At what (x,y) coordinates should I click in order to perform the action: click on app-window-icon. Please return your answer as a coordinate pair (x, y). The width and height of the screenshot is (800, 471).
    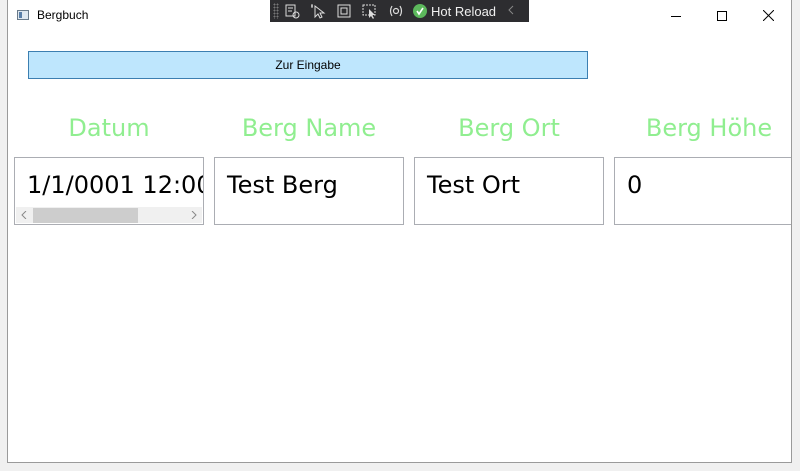
    Looking at the image, I should click on (23, 15).